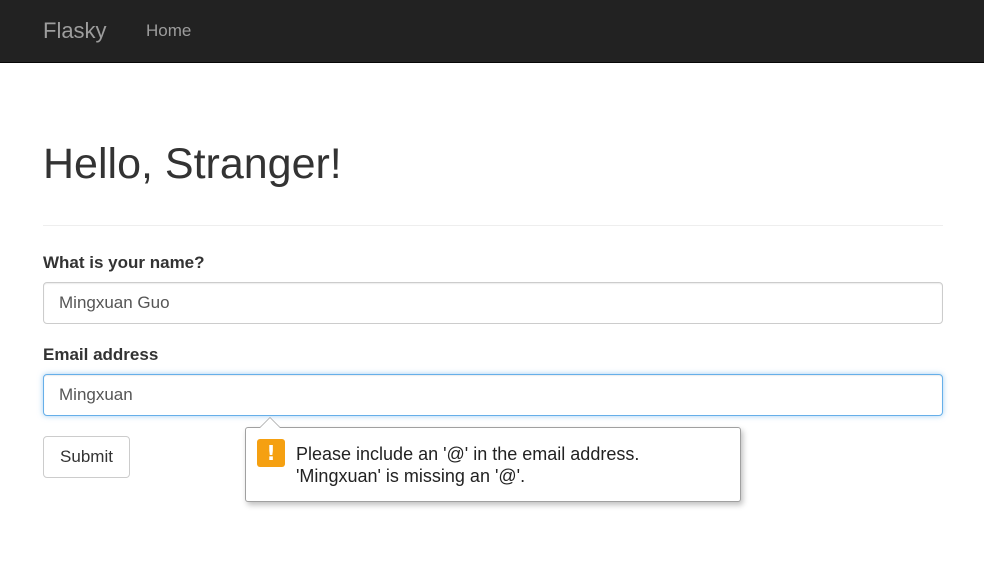 Image resolution: width=984 pixels, height=576 pixels. I want to click on name-label: What is your name?, so click(124, 262).